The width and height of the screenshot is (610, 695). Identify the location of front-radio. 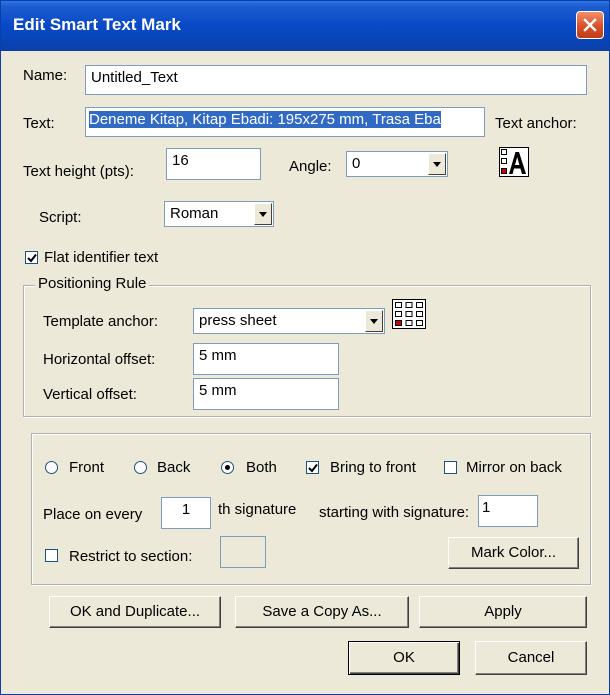
(51, 467).